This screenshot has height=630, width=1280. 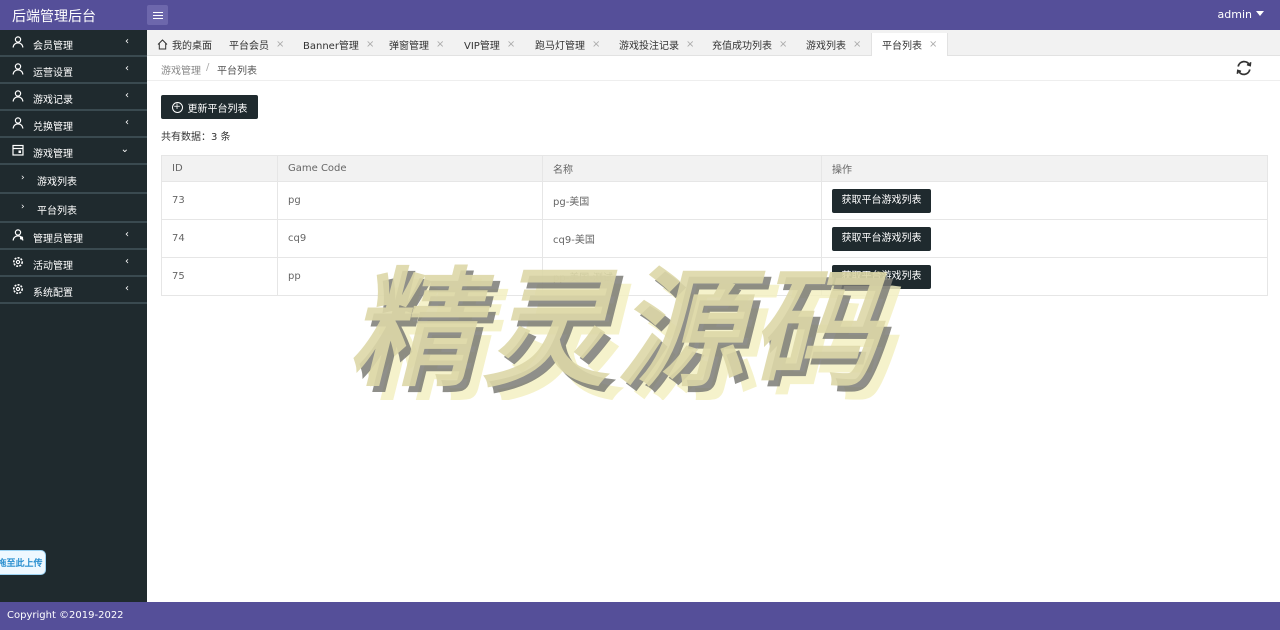 What do you see at coordinates (410, 200) in the screenshot?
I see `cell-game-code: pg` at bounding box center [410, 200].